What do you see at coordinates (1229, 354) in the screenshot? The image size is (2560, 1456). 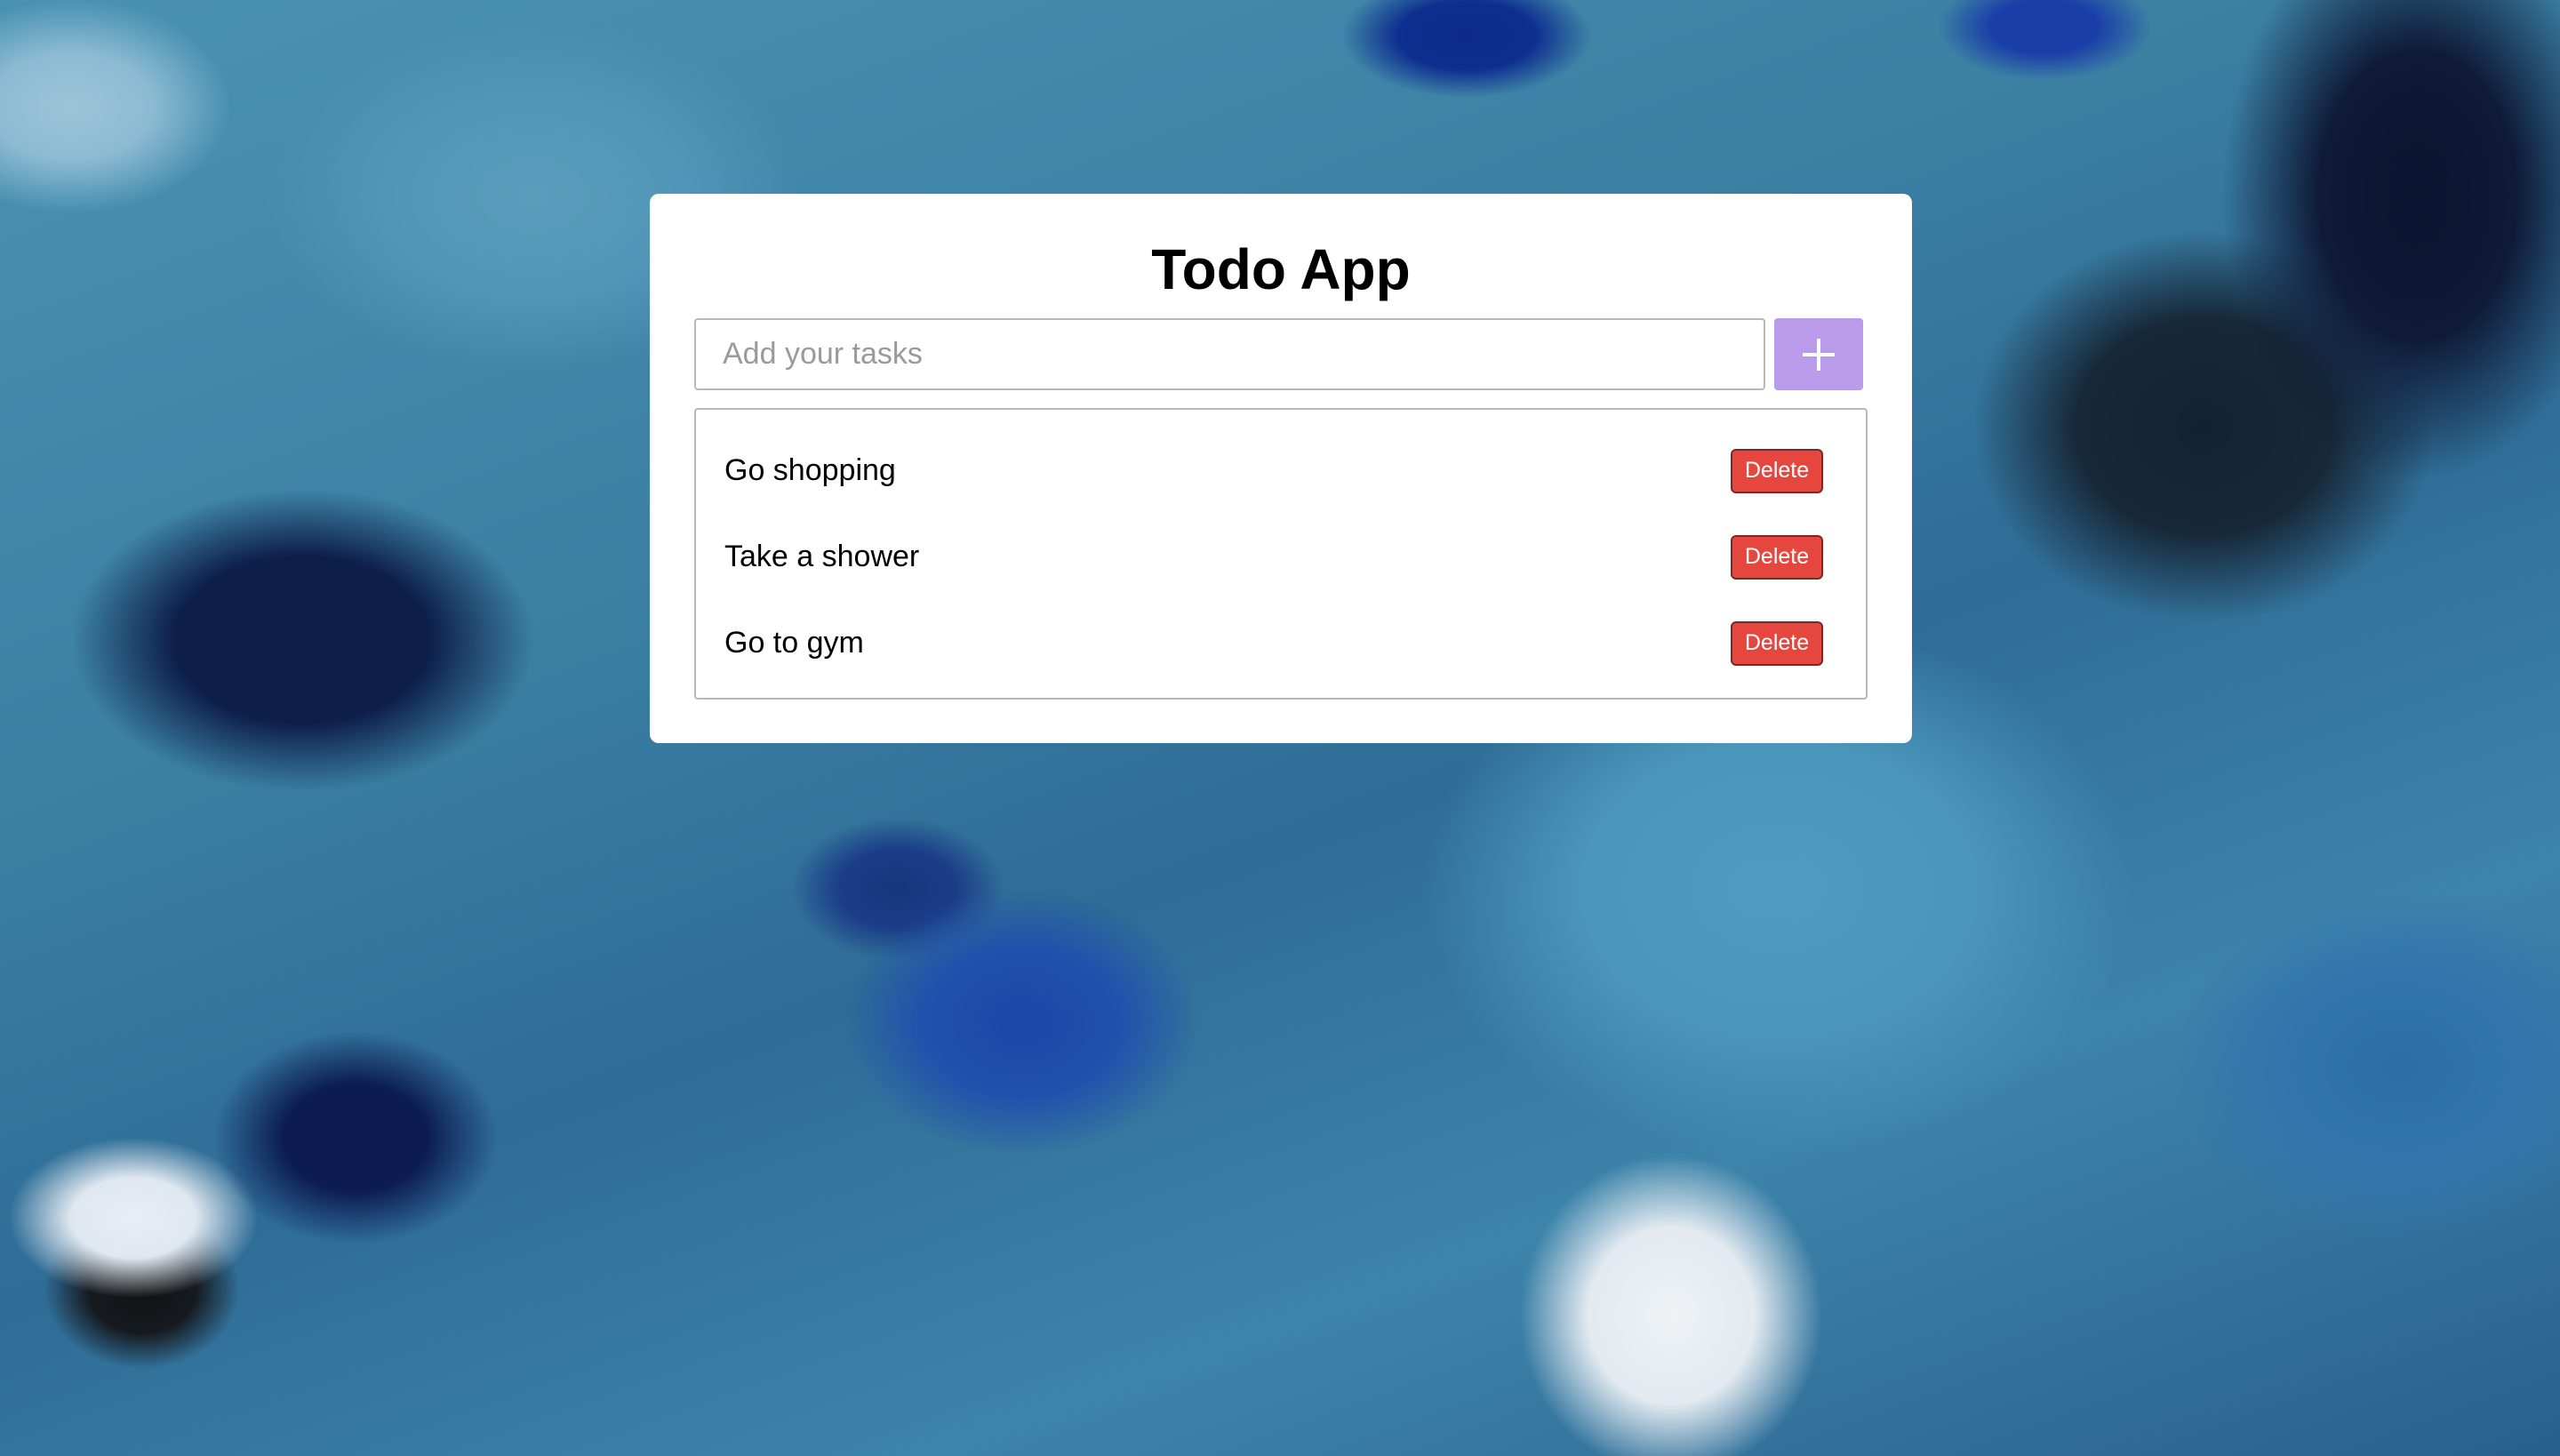 I see `task-input` at bounding box center [1229, 354].